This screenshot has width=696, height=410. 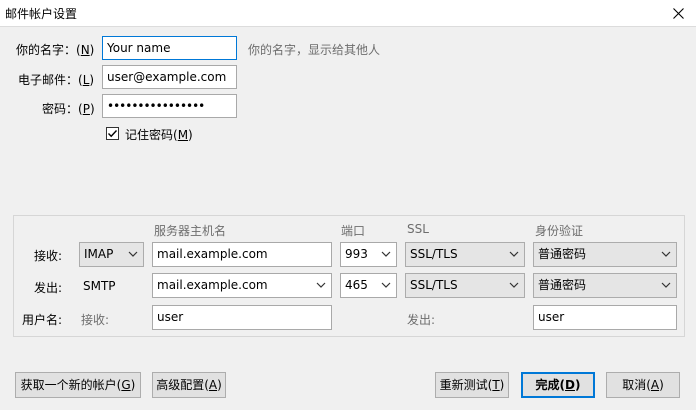 I want to click on incoming-ssl-select: SSL/TLS, so click(x=465, y=254).